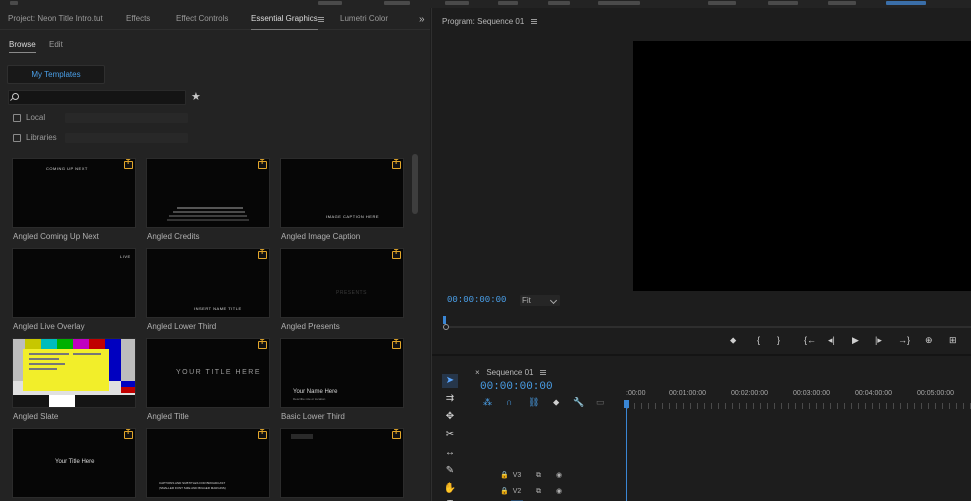 This screenshot has width=971, height=501. What do you see at coordinates (517, 491) in the screenshot?
I see `track-label: V2` at bounding box center [517, 491].